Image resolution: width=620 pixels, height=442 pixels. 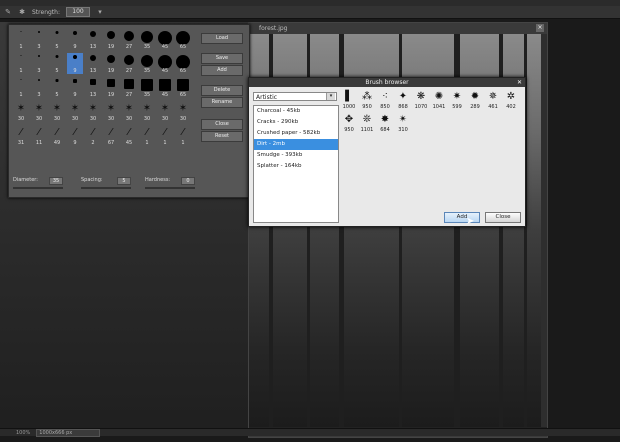 What do you see at coordinates (295, 96) in the screenshot?
I see `category-select: Artistic ▾` at bounding box center [295, 96].